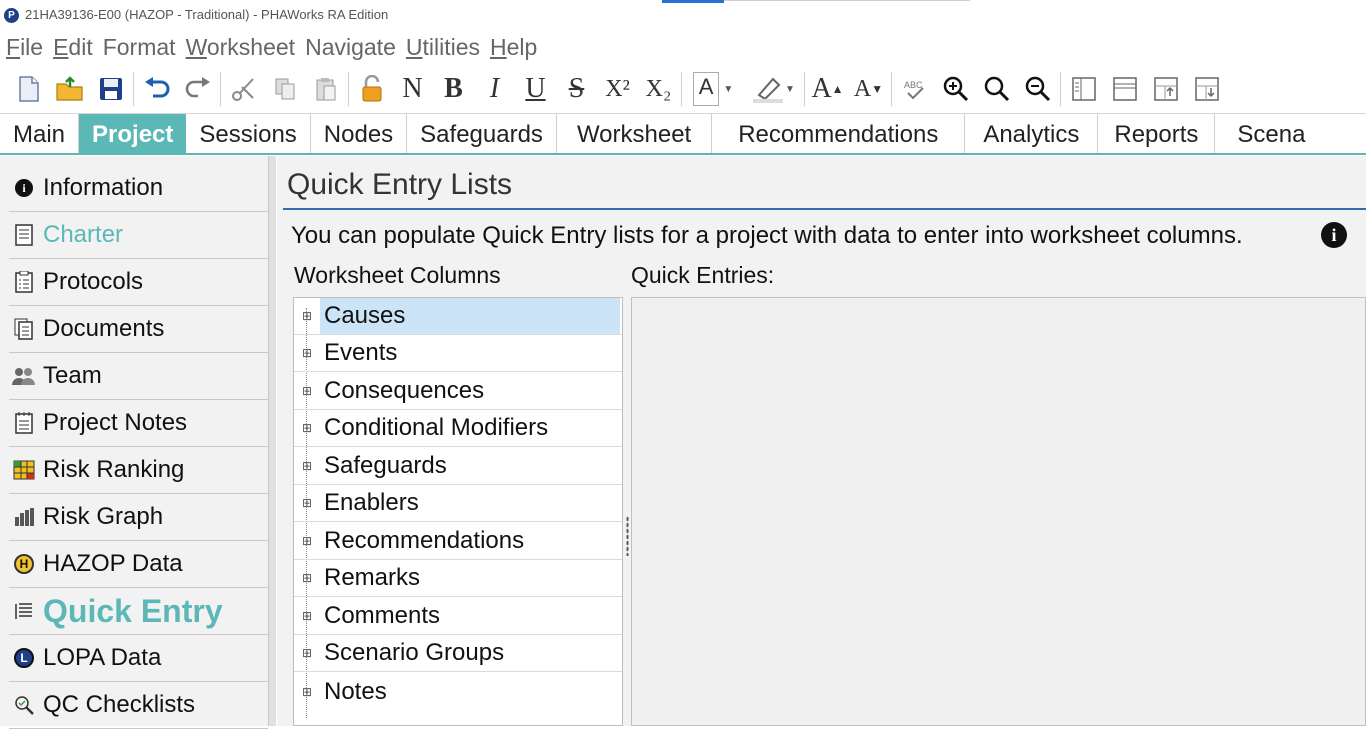 This screenshot has width=1366, height=729. I want to click on tree-item-remarks: ⊞ Remarks, so click(458, 578).